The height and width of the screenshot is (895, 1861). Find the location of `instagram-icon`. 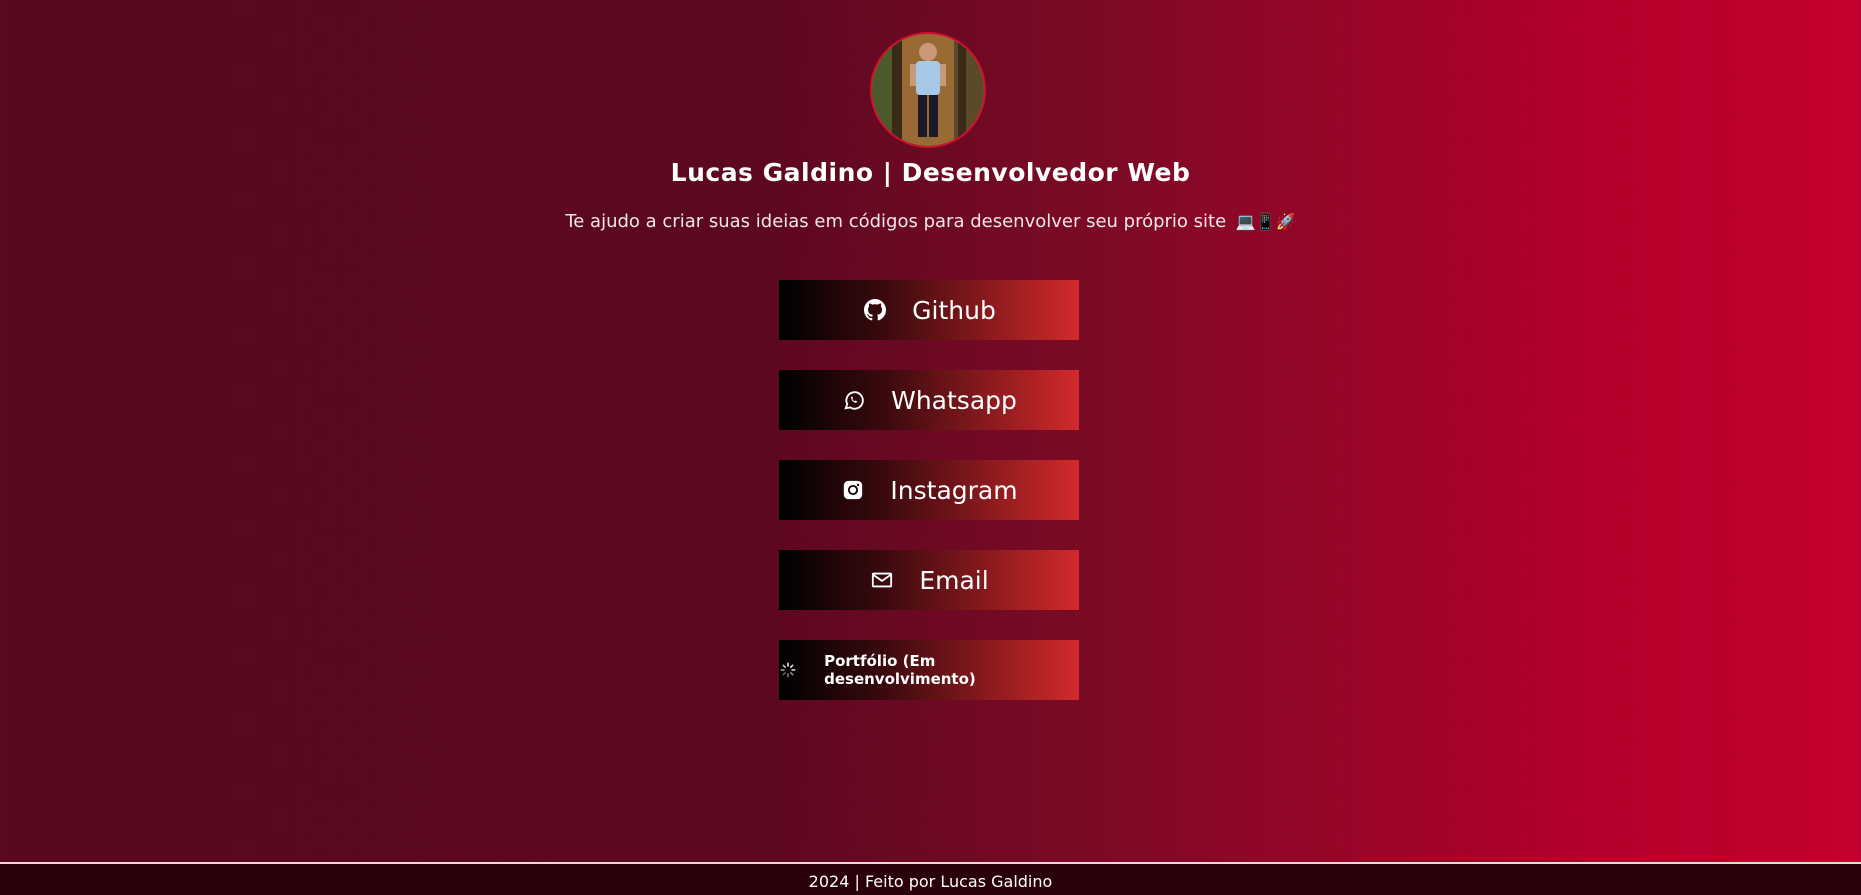

instagram-icon is located at coordinates (853, 490).